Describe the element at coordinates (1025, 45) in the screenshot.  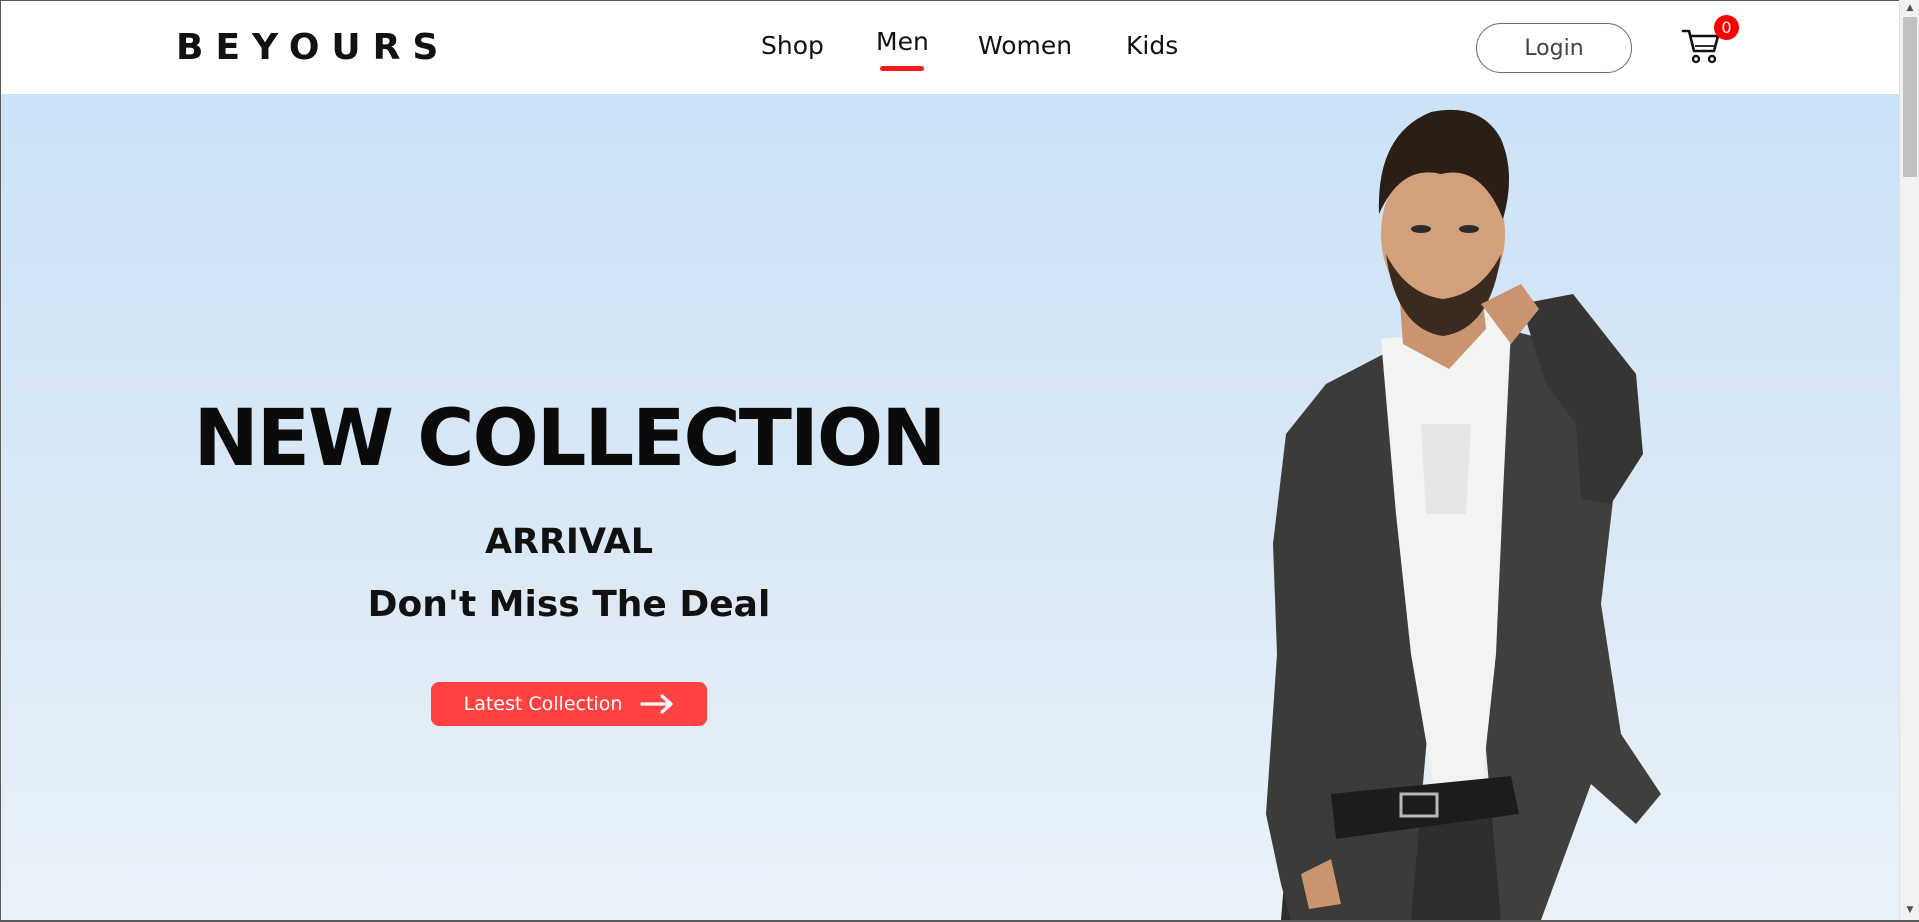
I see `nav-women: Women` at that location.